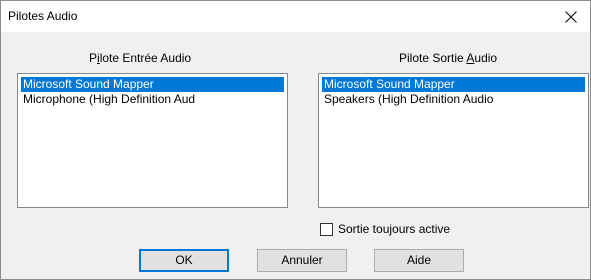 This screenshot has width=591, height=280. Describe the element at coordinates (43, 16) in the screenshot. I see `window-title: Pilotes Audio` at that location.